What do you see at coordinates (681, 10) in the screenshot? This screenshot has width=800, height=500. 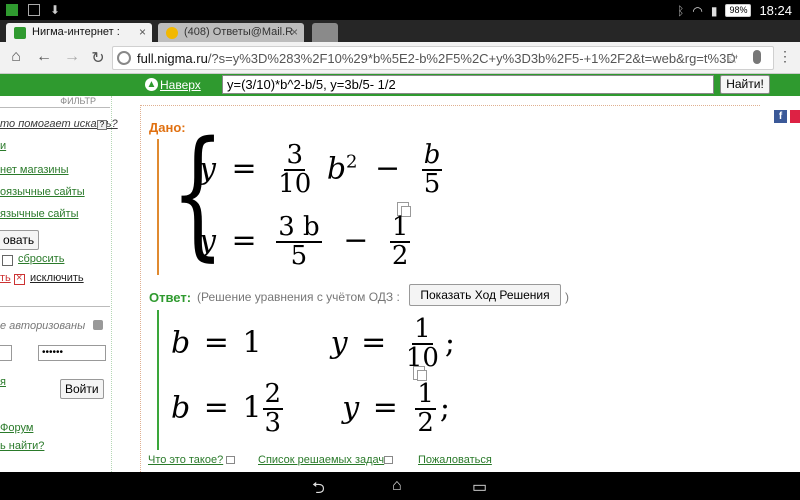 I see `bluetooth-icon: ᛒ` at bounding box center [681, 10].